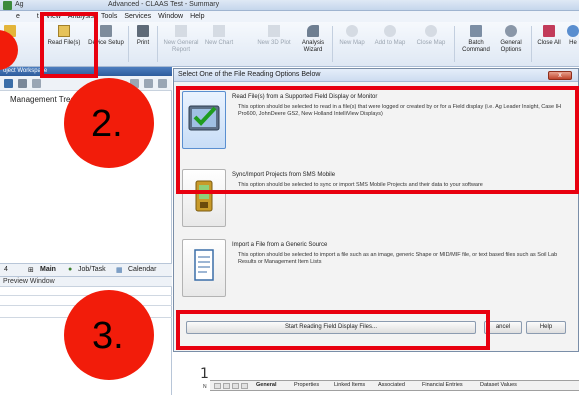 The image size is (579, 395). What do you see at coordinates (119, 270) in the screenshot?
I see `calendar-icon: ▦` at bounding box center [119, 270].